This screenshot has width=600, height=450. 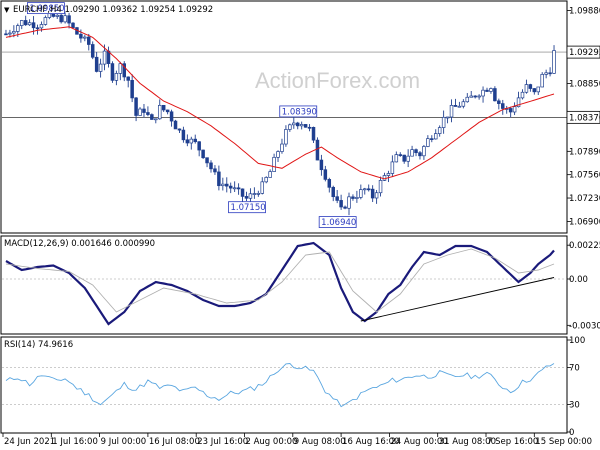 I want to click on rsi-header: RSI(14) 74.9616, so click(x=38, y=345).